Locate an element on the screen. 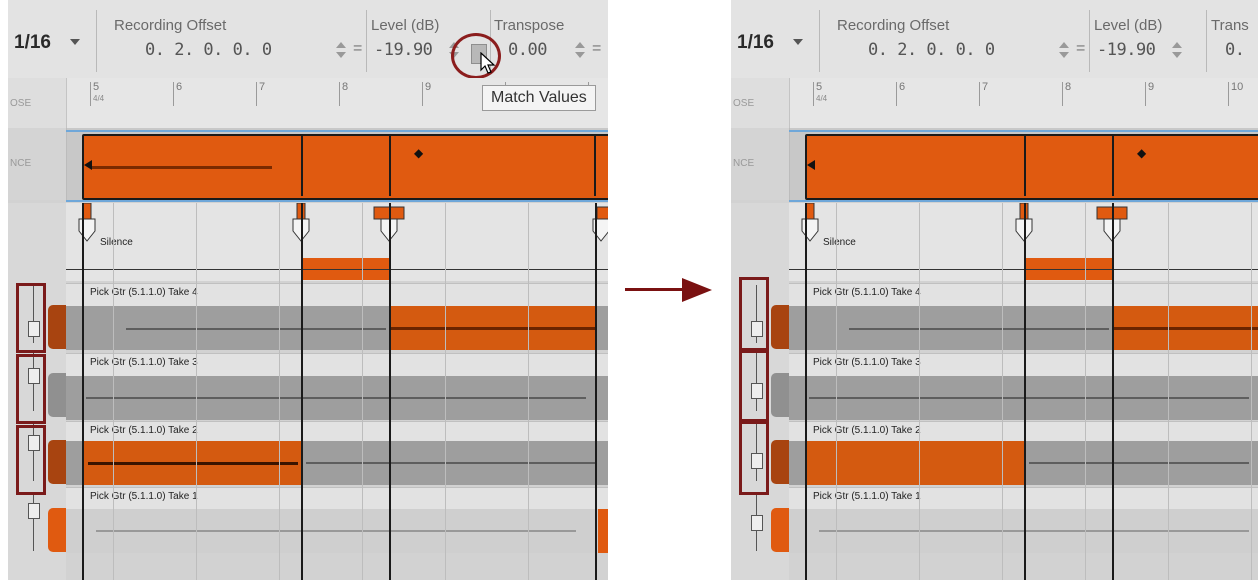 This screenshot has width=1258, height=580. bar-number: 8 is located at coordinates (345, 87).